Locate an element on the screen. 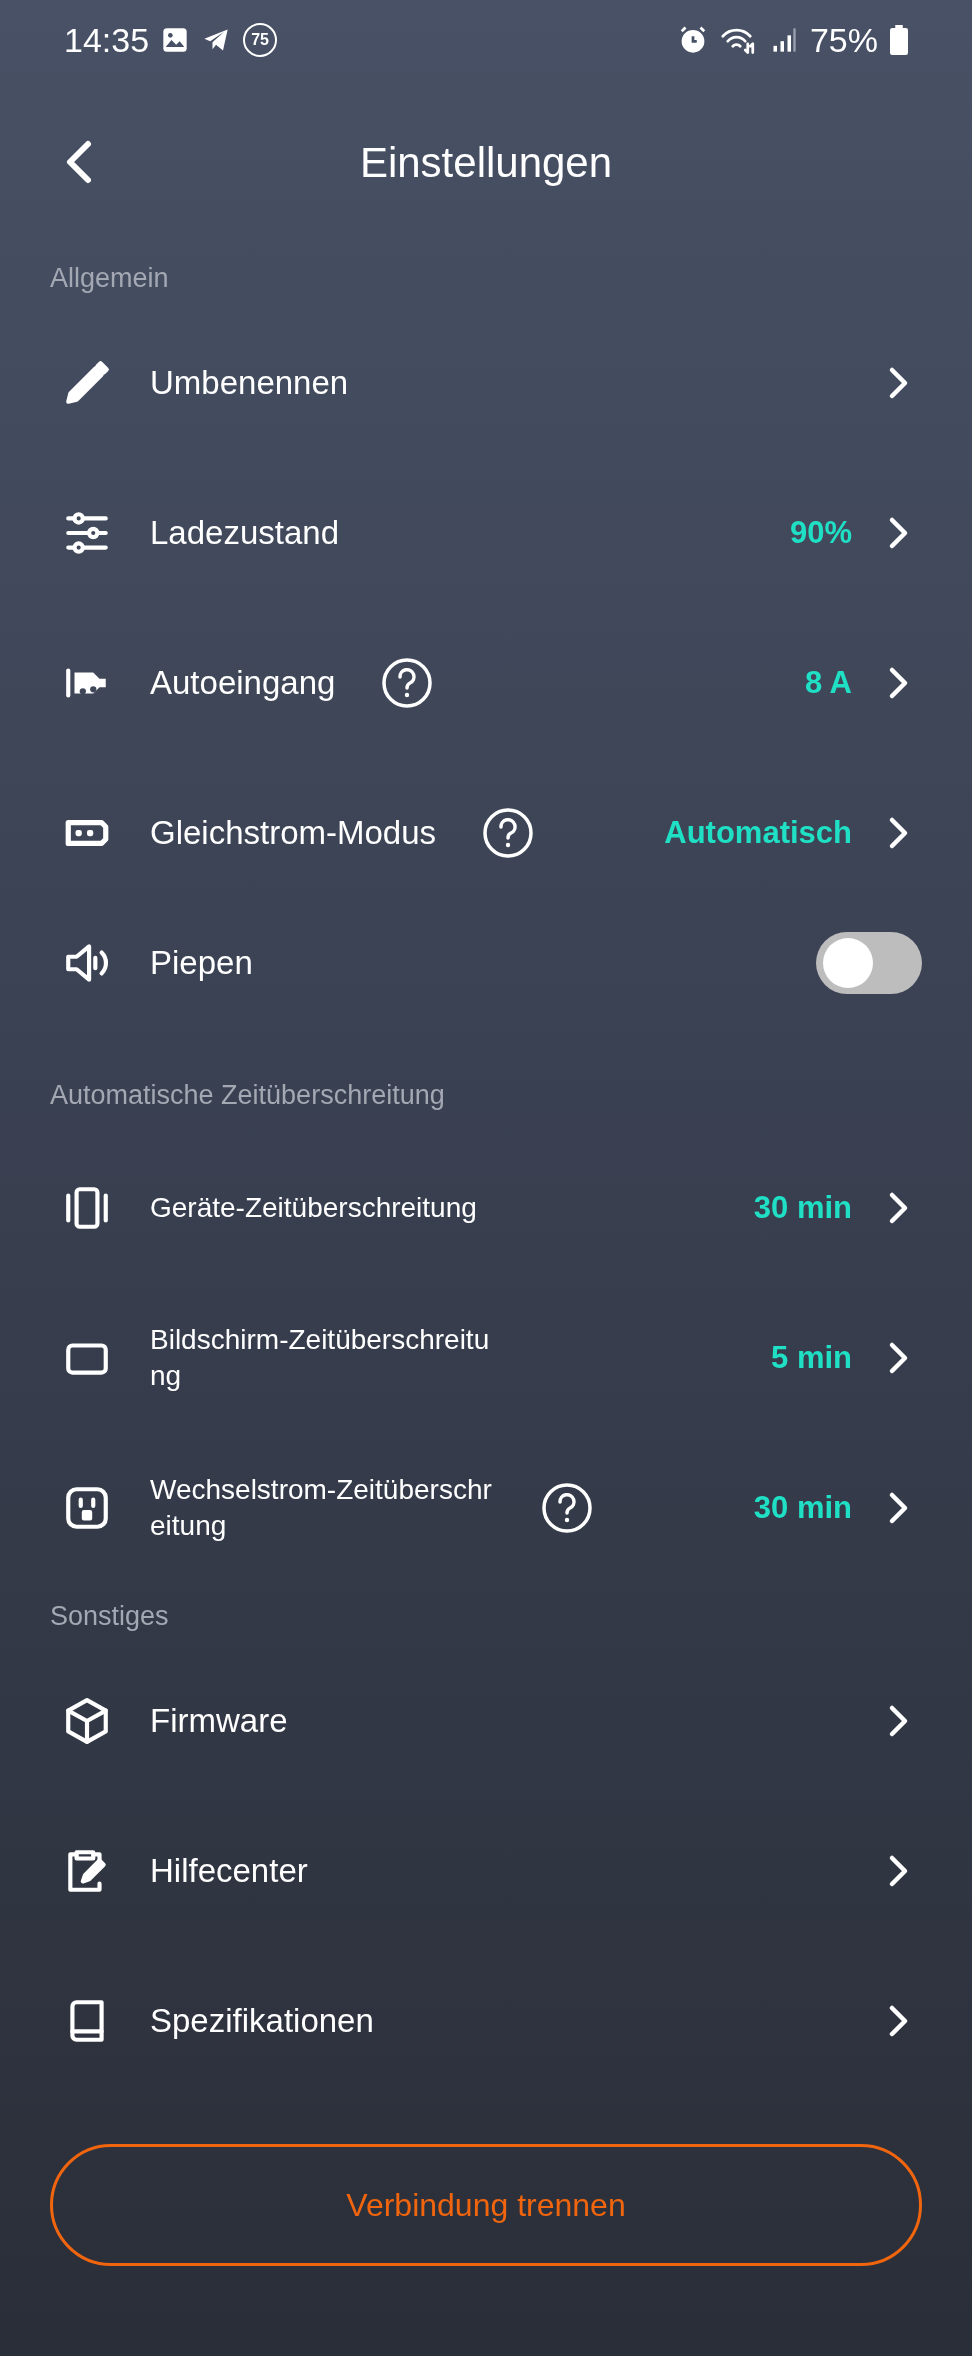  setting-label: Geräte-Zeitüberschreitung is located at coordinates (313, 1207).